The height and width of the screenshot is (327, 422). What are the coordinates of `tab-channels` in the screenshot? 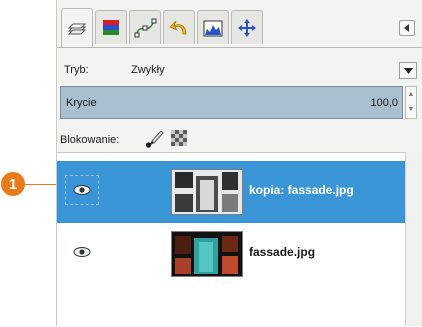 It's located at (111, 27).